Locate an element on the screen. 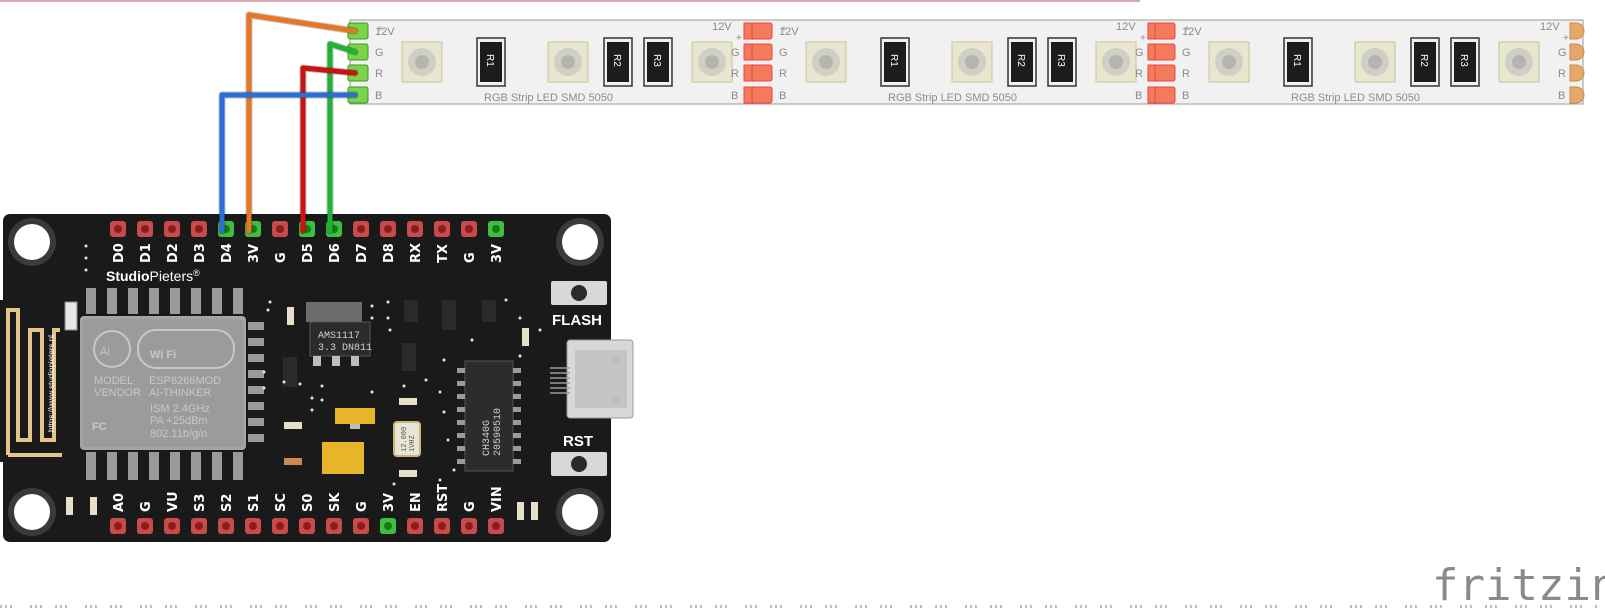  module-ism: ISM 2.4GHz is located at coordinates (180, 409).